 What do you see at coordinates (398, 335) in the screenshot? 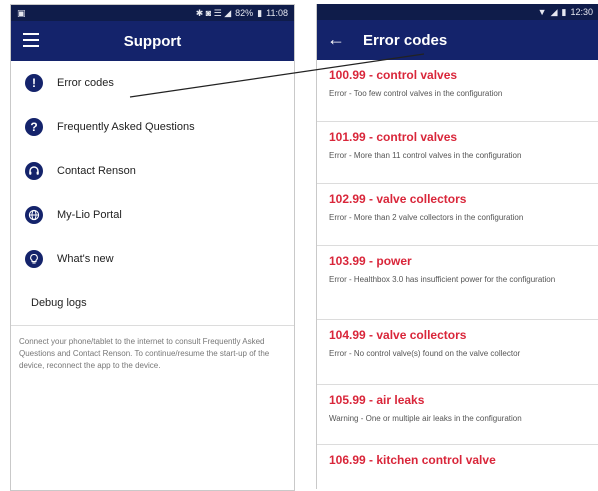
I see `error-title: 104.99 - valve collectors` at bounding box center [398, 335].